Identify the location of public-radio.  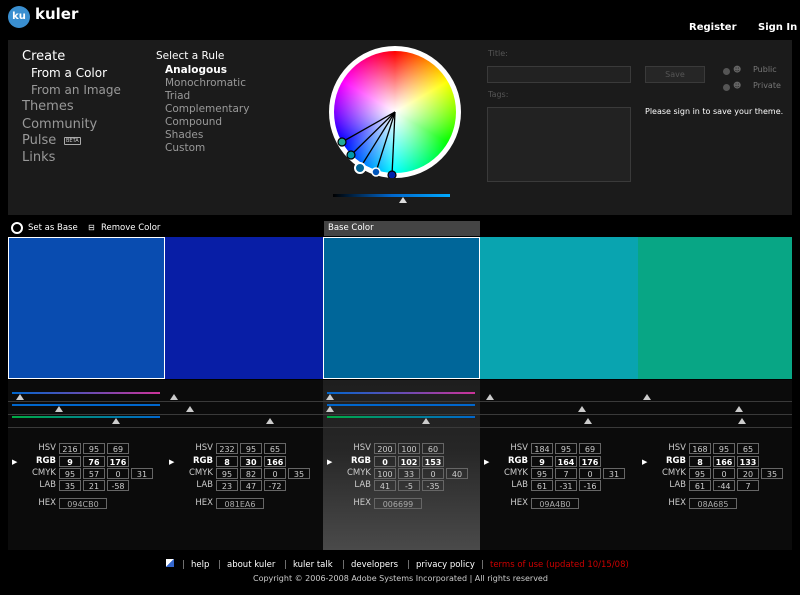
(726, 71).